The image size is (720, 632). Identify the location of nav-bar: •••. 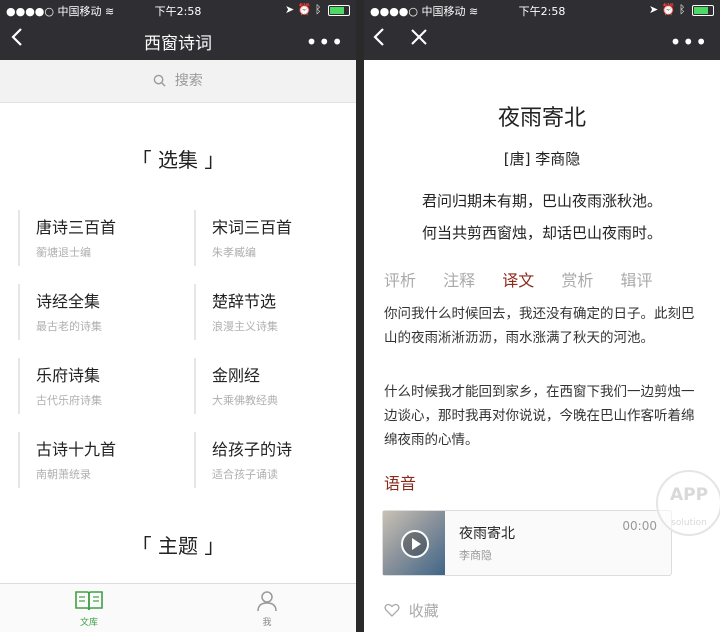
(542, 40).